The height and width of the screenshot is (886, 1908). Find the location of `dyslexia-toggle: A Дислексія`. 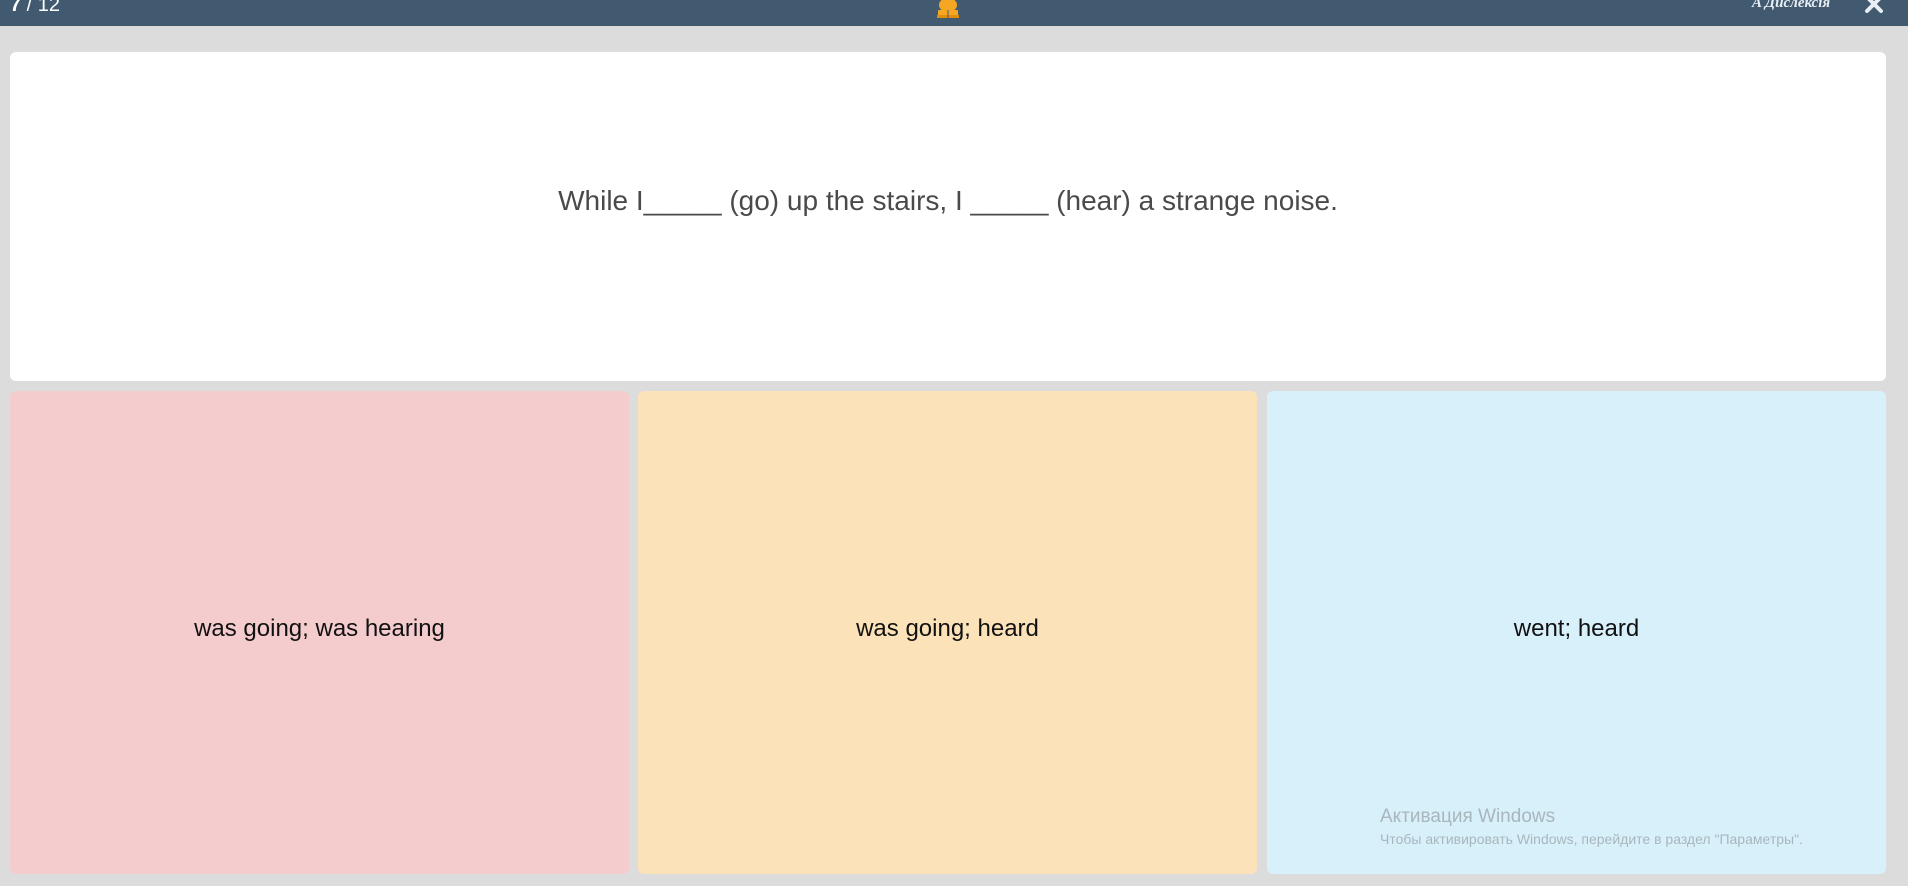

dyslexia-toggle: A Дислексія is located at coordinates (1791, 6).